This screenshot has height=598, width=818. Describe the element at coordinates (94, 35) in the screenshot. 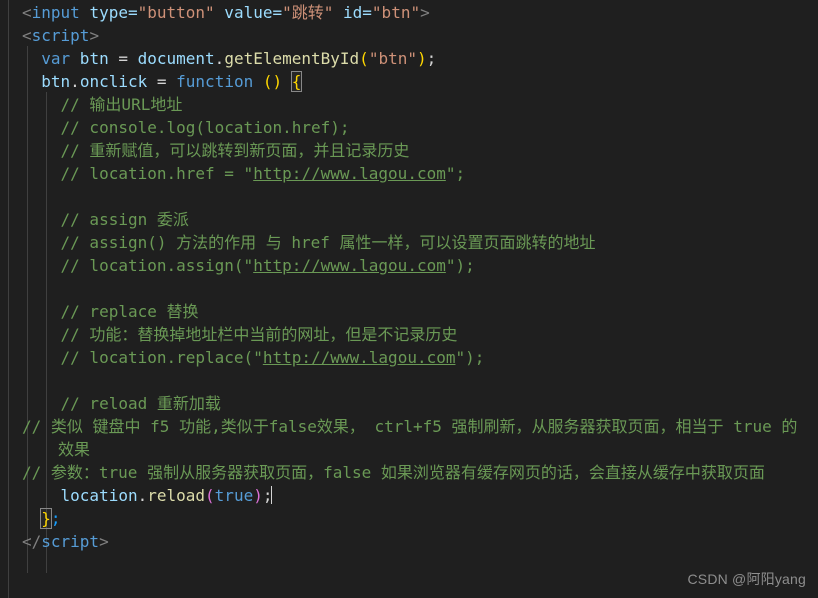

I see `script-close-bracket: >` at that location.